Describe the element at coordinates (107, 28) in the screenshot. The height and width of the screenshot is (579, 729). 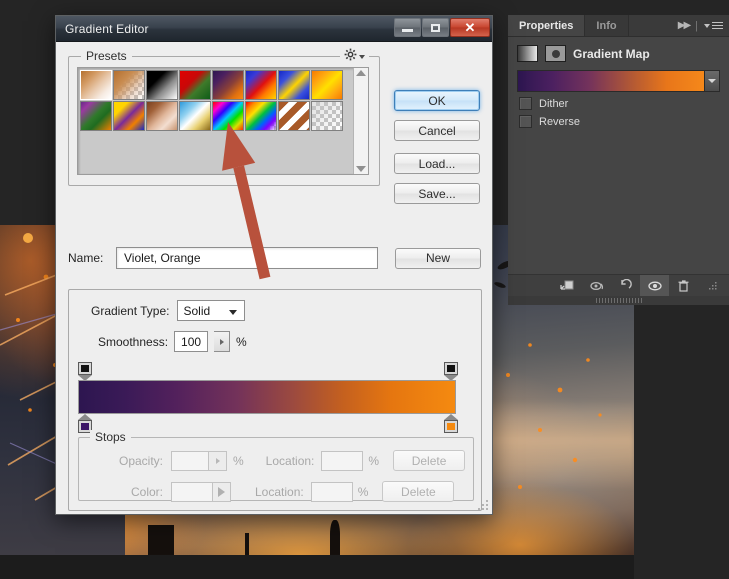
I see `dialog-title: Gradient Editor` at that location.